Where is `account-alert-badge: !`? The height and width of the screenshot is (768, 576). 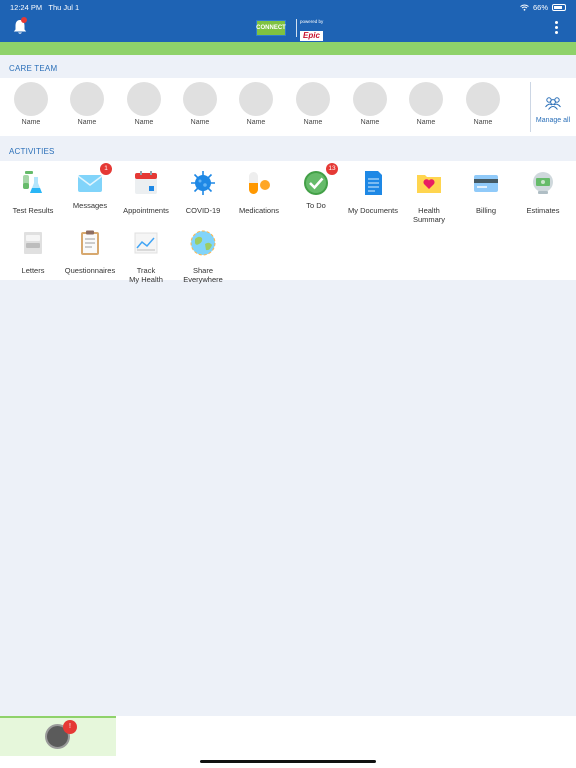
account-alert-badge: ! is located at coordinates (70, 727).